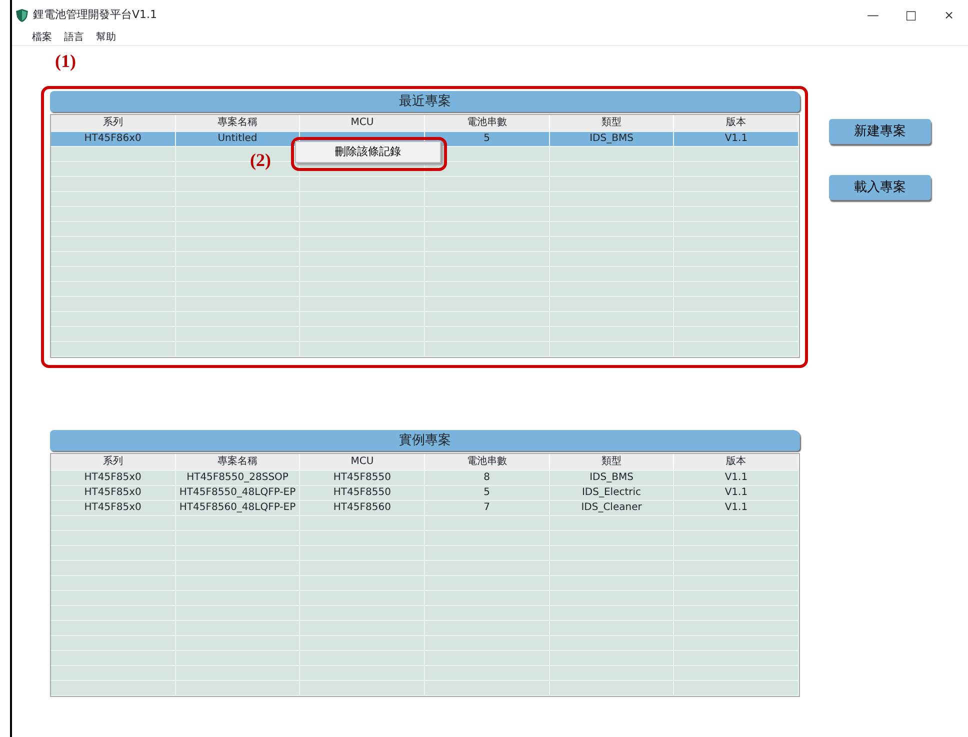  Describe the element at coordinates (238, 138) in the screenshot. I see `table-cell: Untitled` at that location.